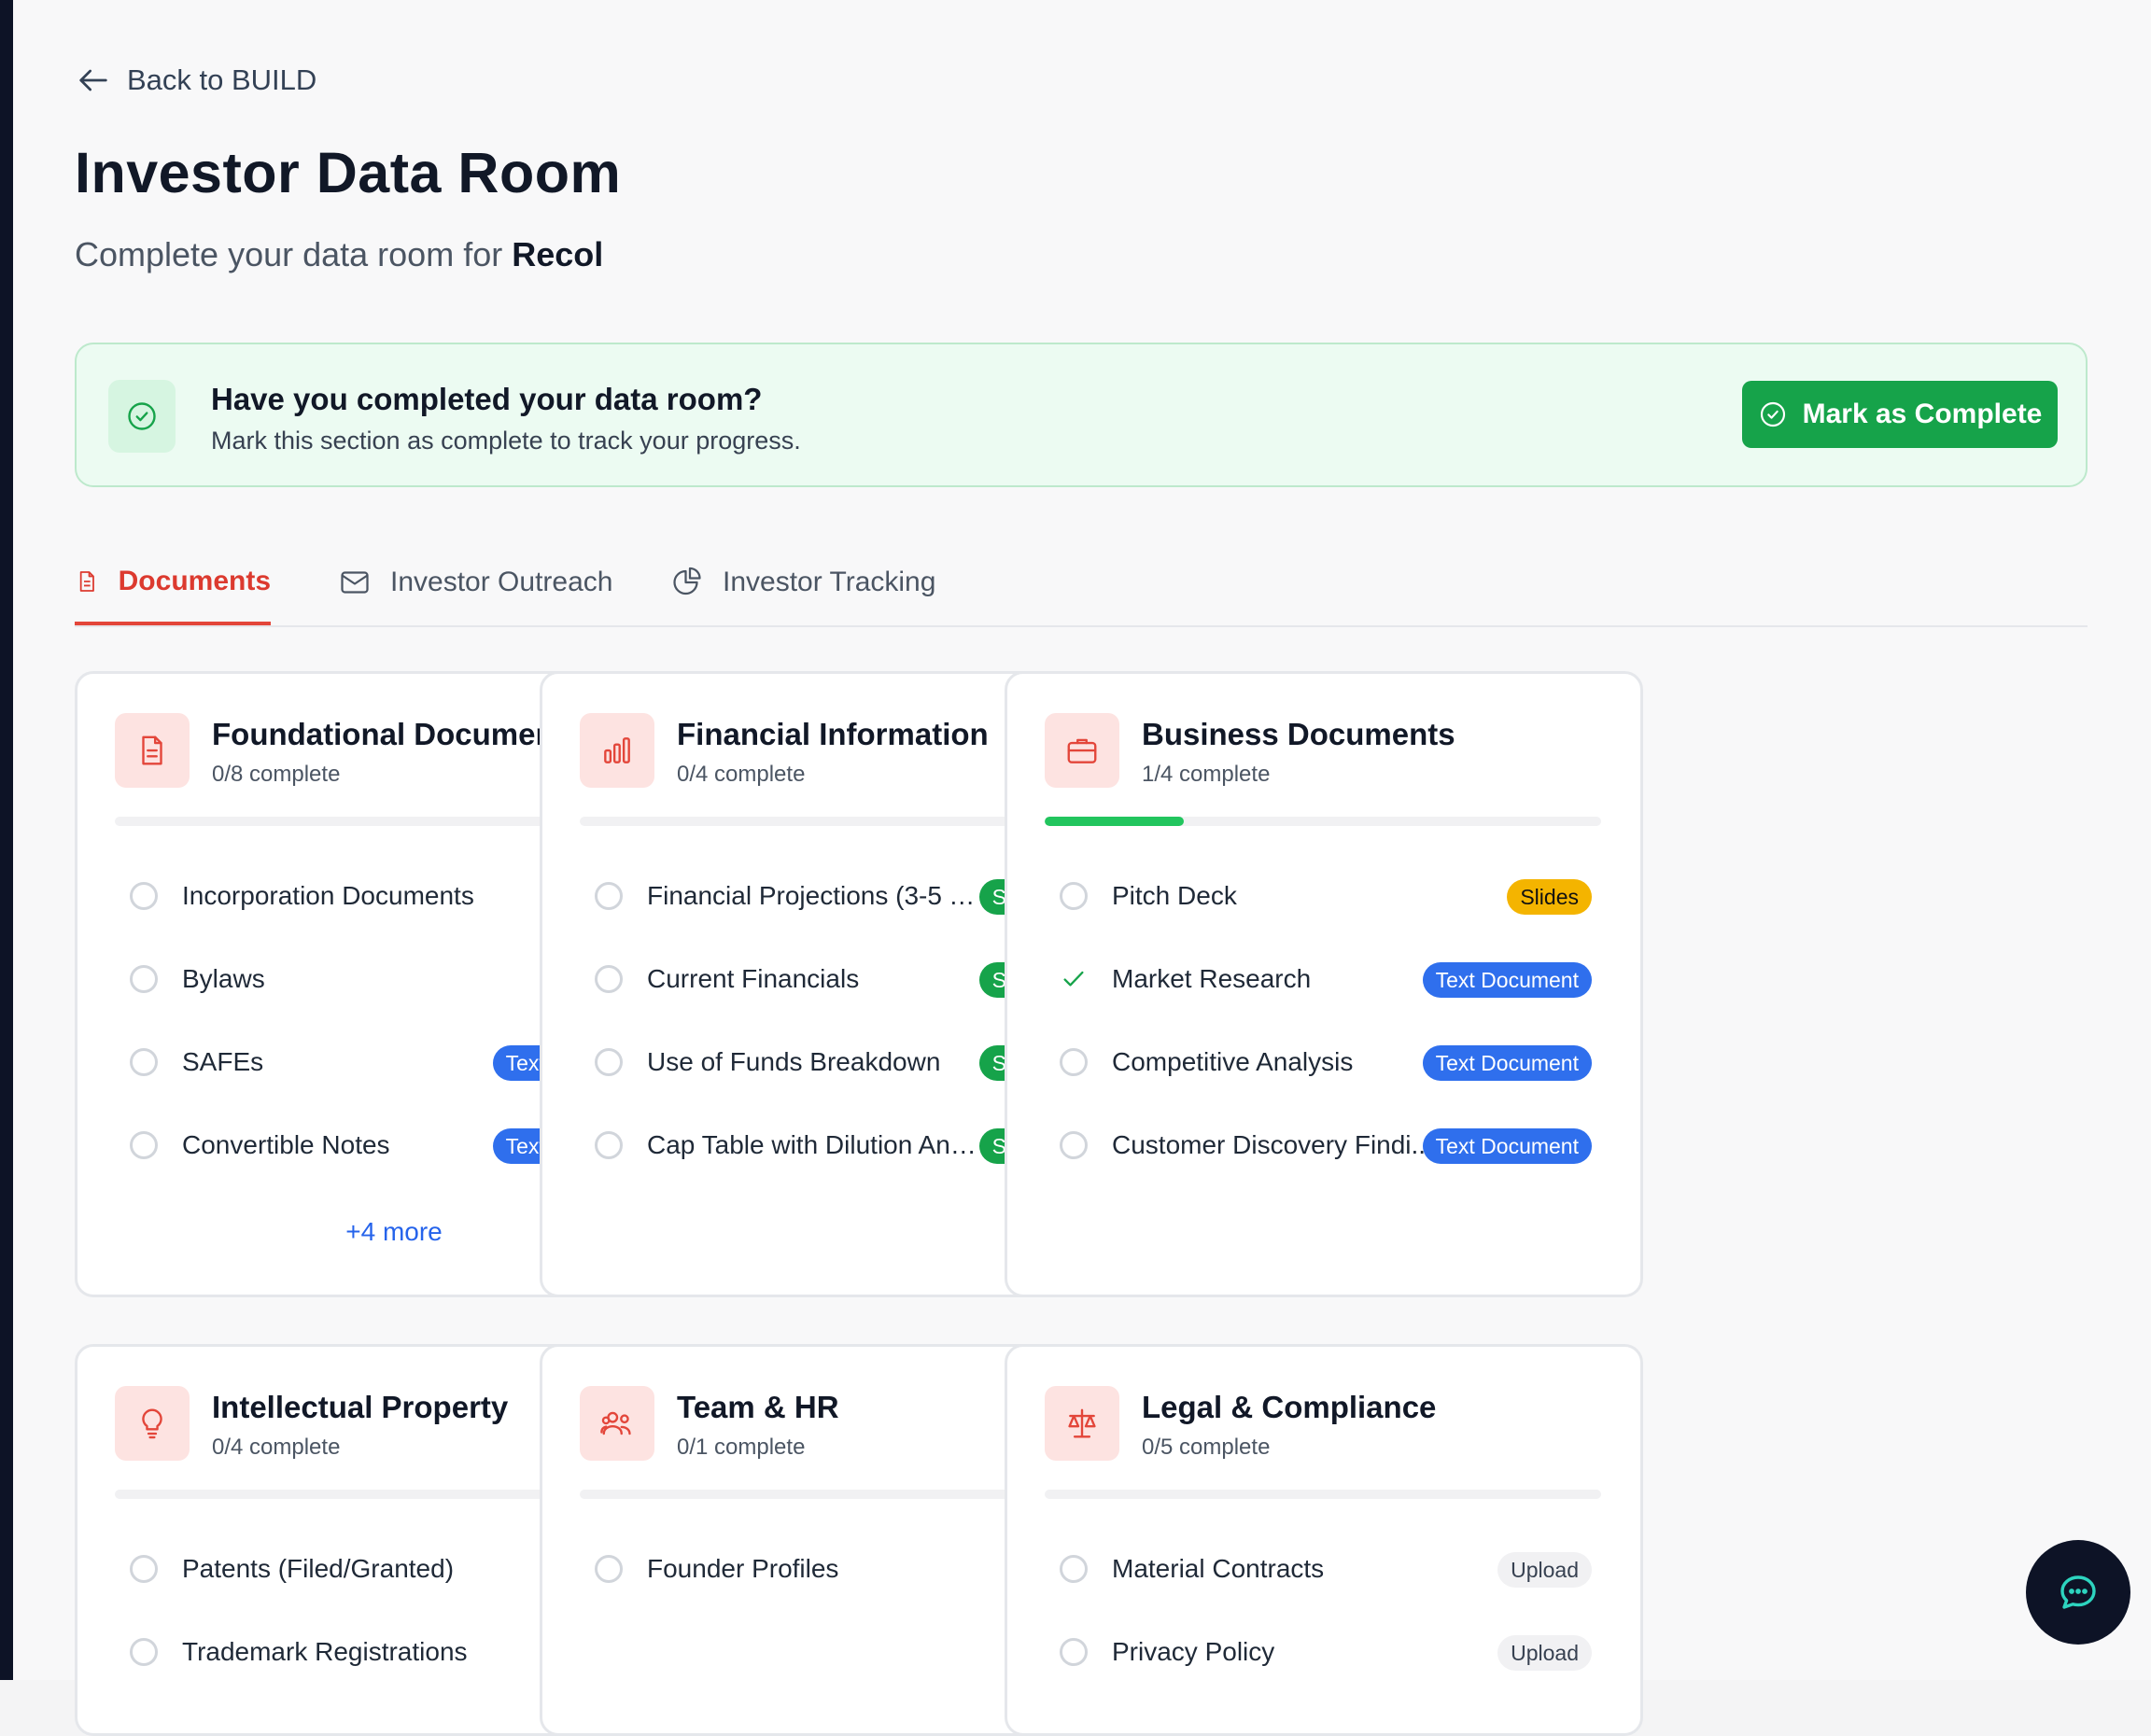 The width and height of the screenshot is (2151, 1736). I want to click on mark-complete-label: Mark as Complete, so click(1922, 414).